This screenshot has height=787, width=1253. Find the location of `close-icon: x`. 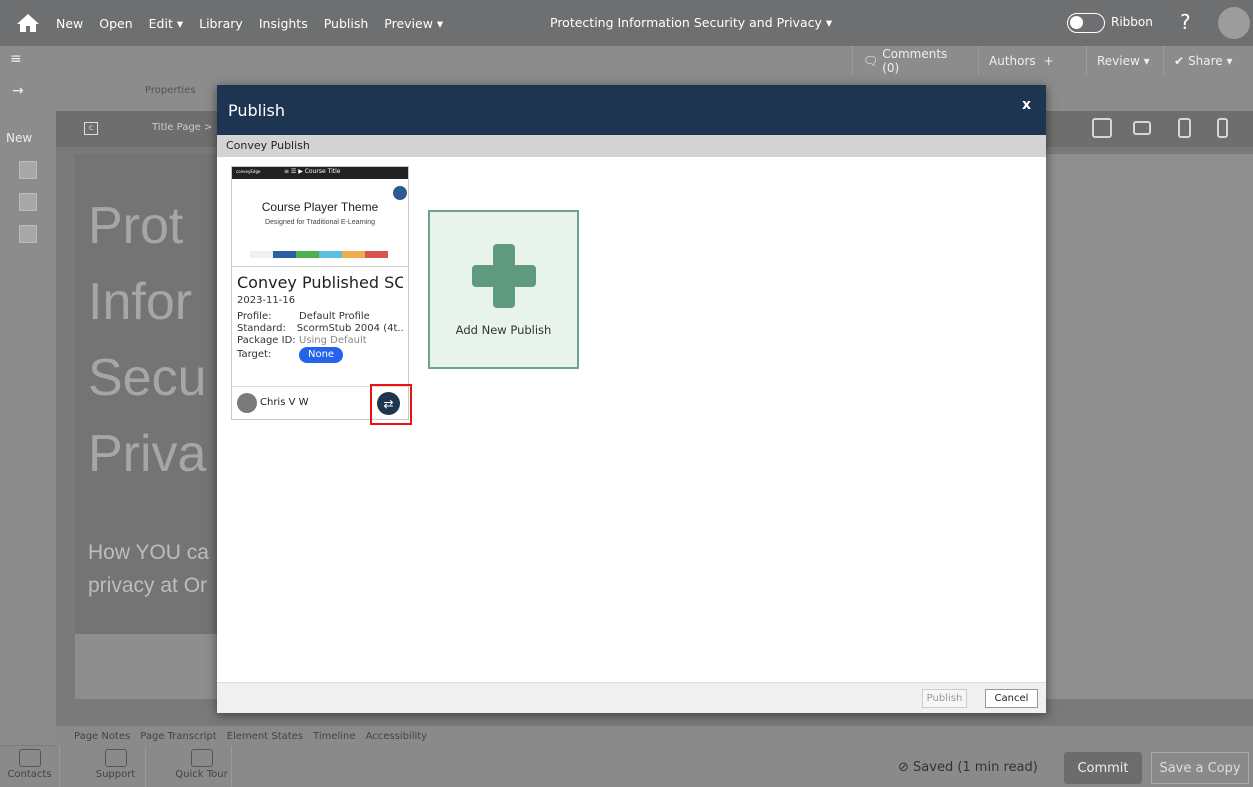

close-icon: x is located at coordinates (1026, 105).